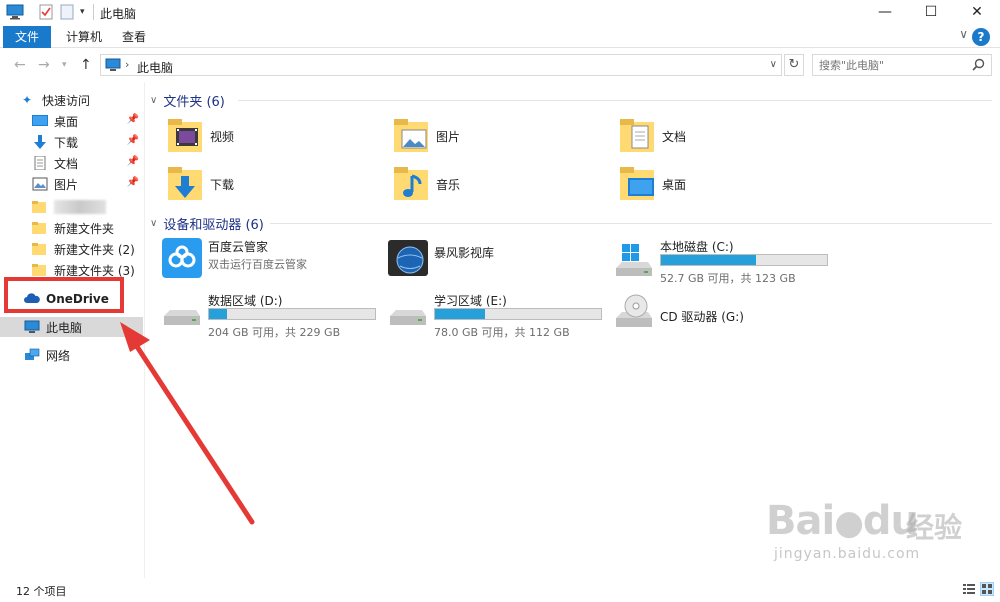  I want to click on windows-drive-icon, so click(634, 260).